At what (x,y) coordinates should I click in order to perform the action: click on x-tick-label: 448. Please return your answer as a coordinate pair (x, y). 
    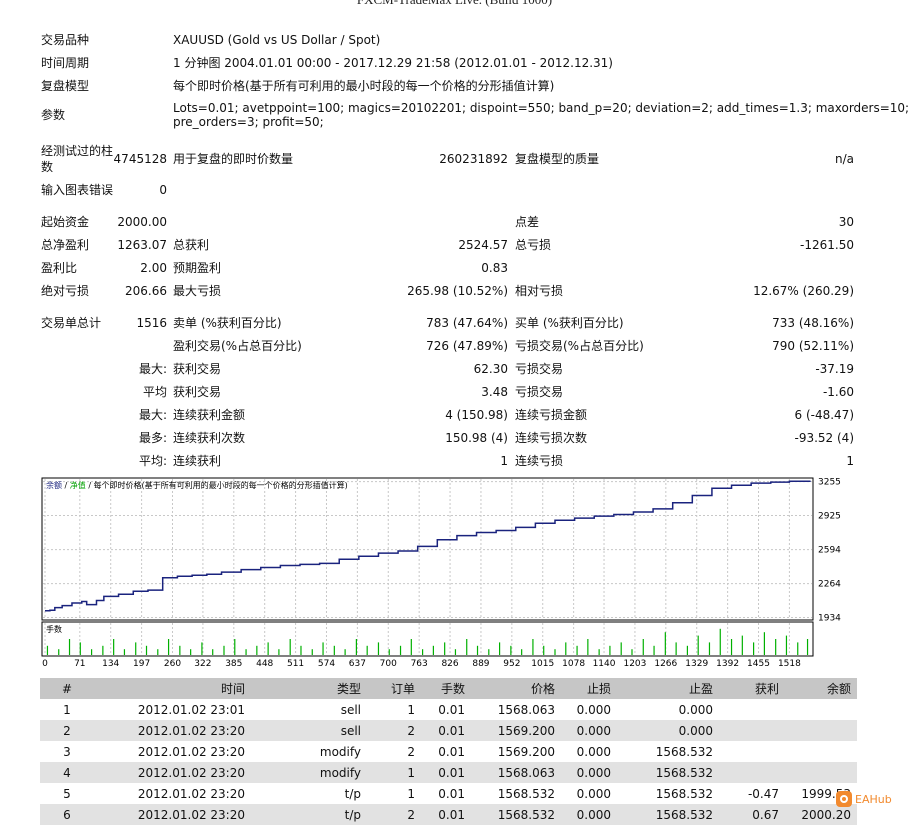
    Looking at the image, I should click on (264, 664).